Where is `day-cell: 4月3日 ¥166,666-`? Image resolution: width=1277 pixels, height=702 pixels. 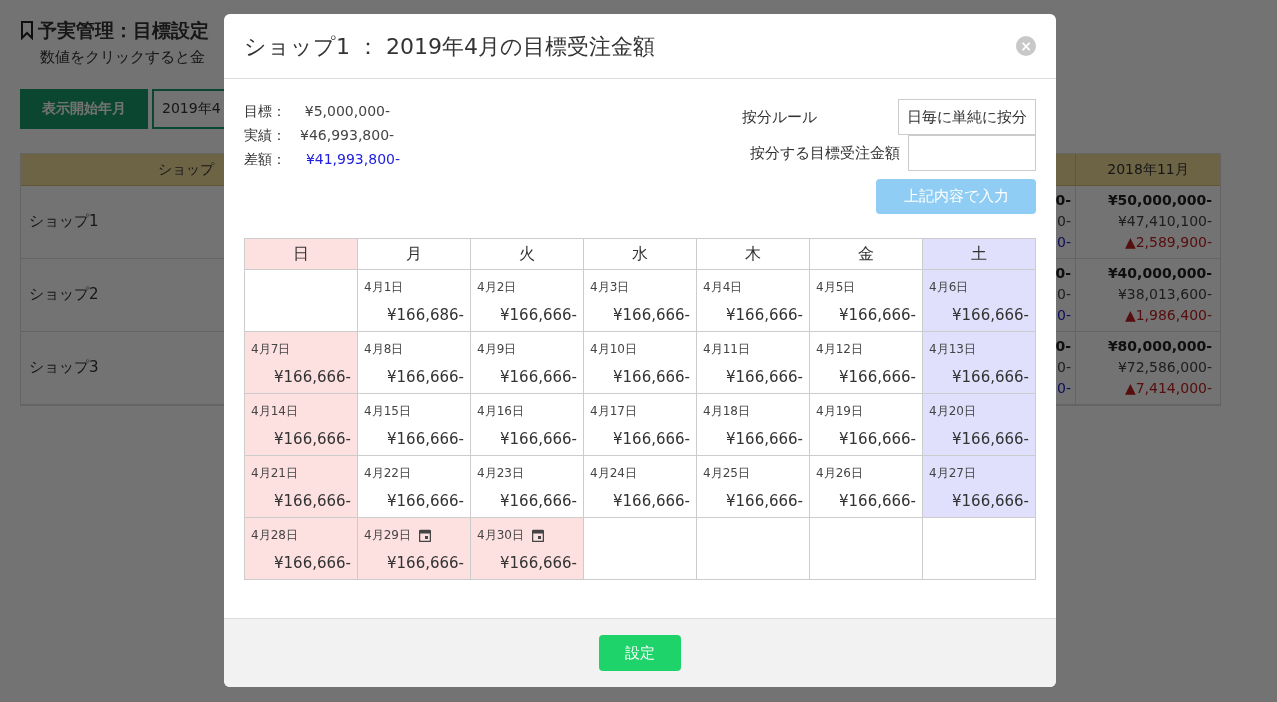
day-cell: 4月3日 ¥166,666- is located at coordinates (640, 301).